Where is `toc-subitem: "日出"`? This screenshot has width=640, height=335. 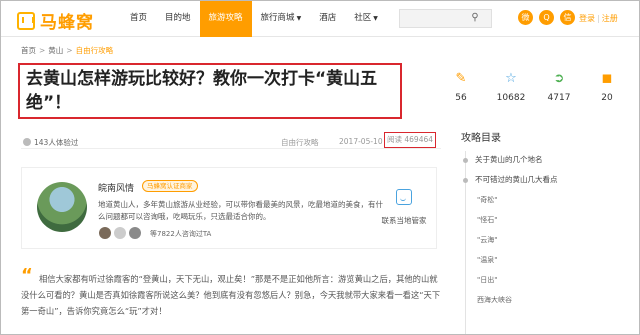 toc-subitem: "日出" is located at coordinates (550, 280).